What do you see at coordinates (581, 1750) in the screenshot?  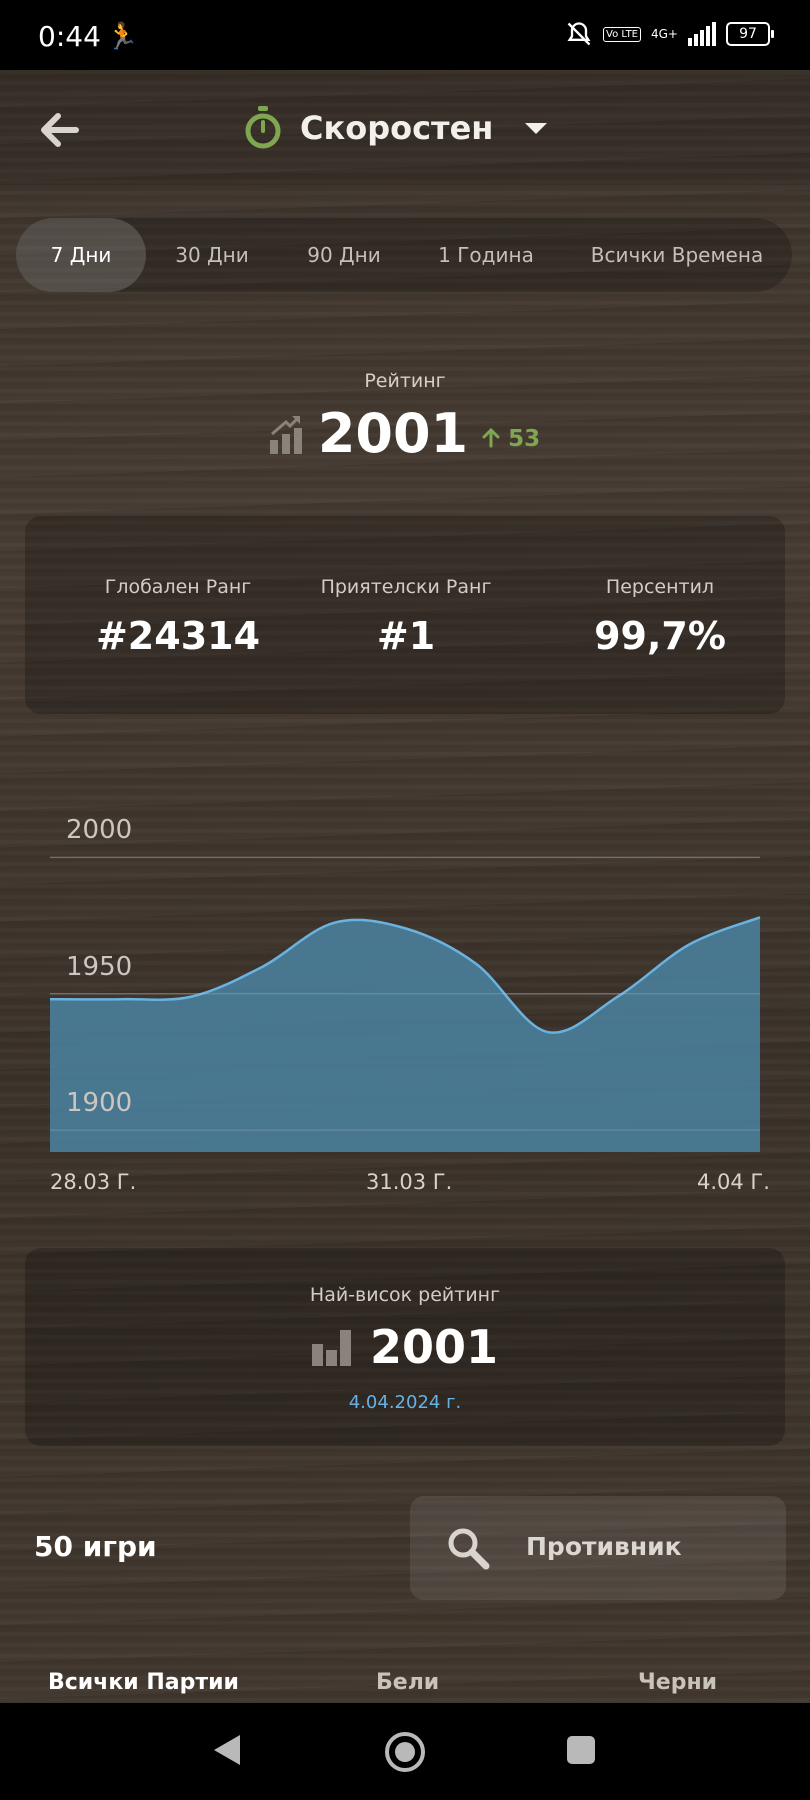 I see `nav-recents-icon` at bounding box center [581, 1750].